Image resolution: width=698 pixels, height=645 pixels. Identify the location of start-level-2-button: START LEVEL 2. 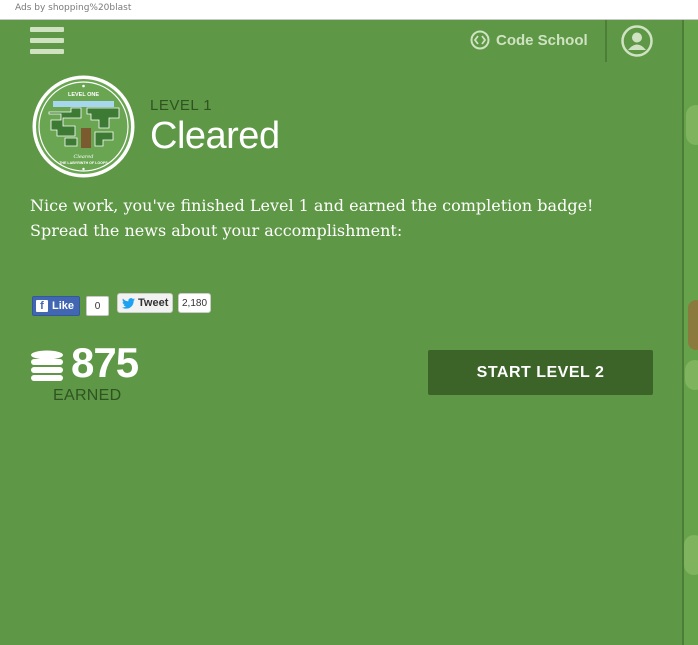
(540, 372).